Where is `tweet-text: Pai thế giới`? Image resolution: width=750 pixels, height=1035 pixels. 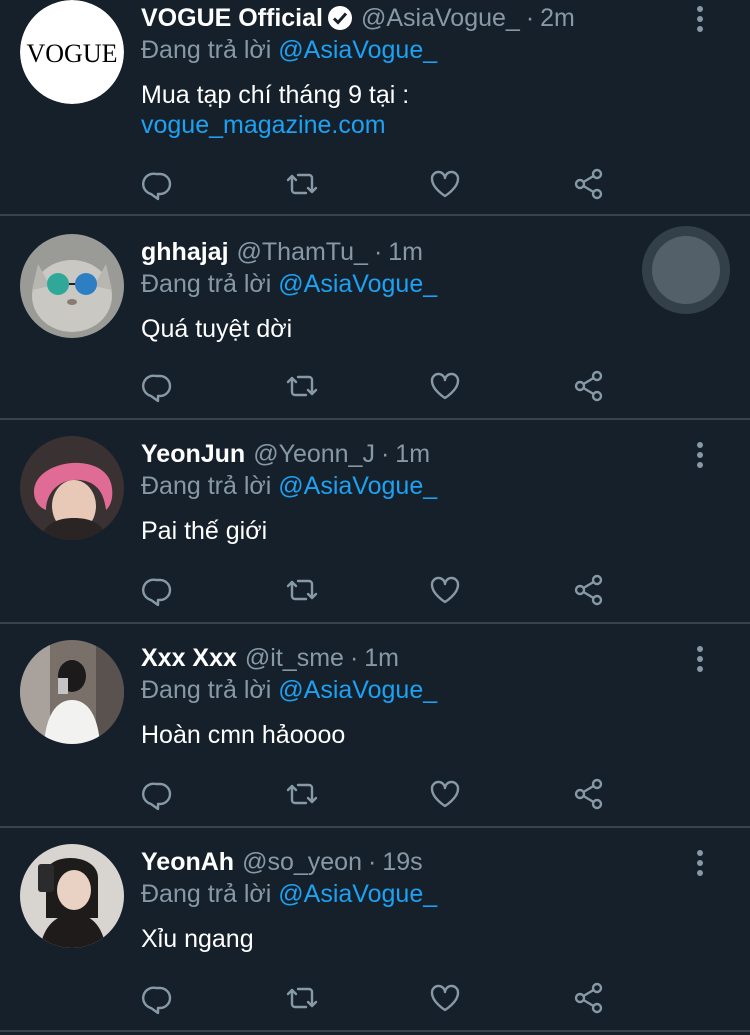 tweet-text: Pai thế giới is located at coordinates (204, 531).